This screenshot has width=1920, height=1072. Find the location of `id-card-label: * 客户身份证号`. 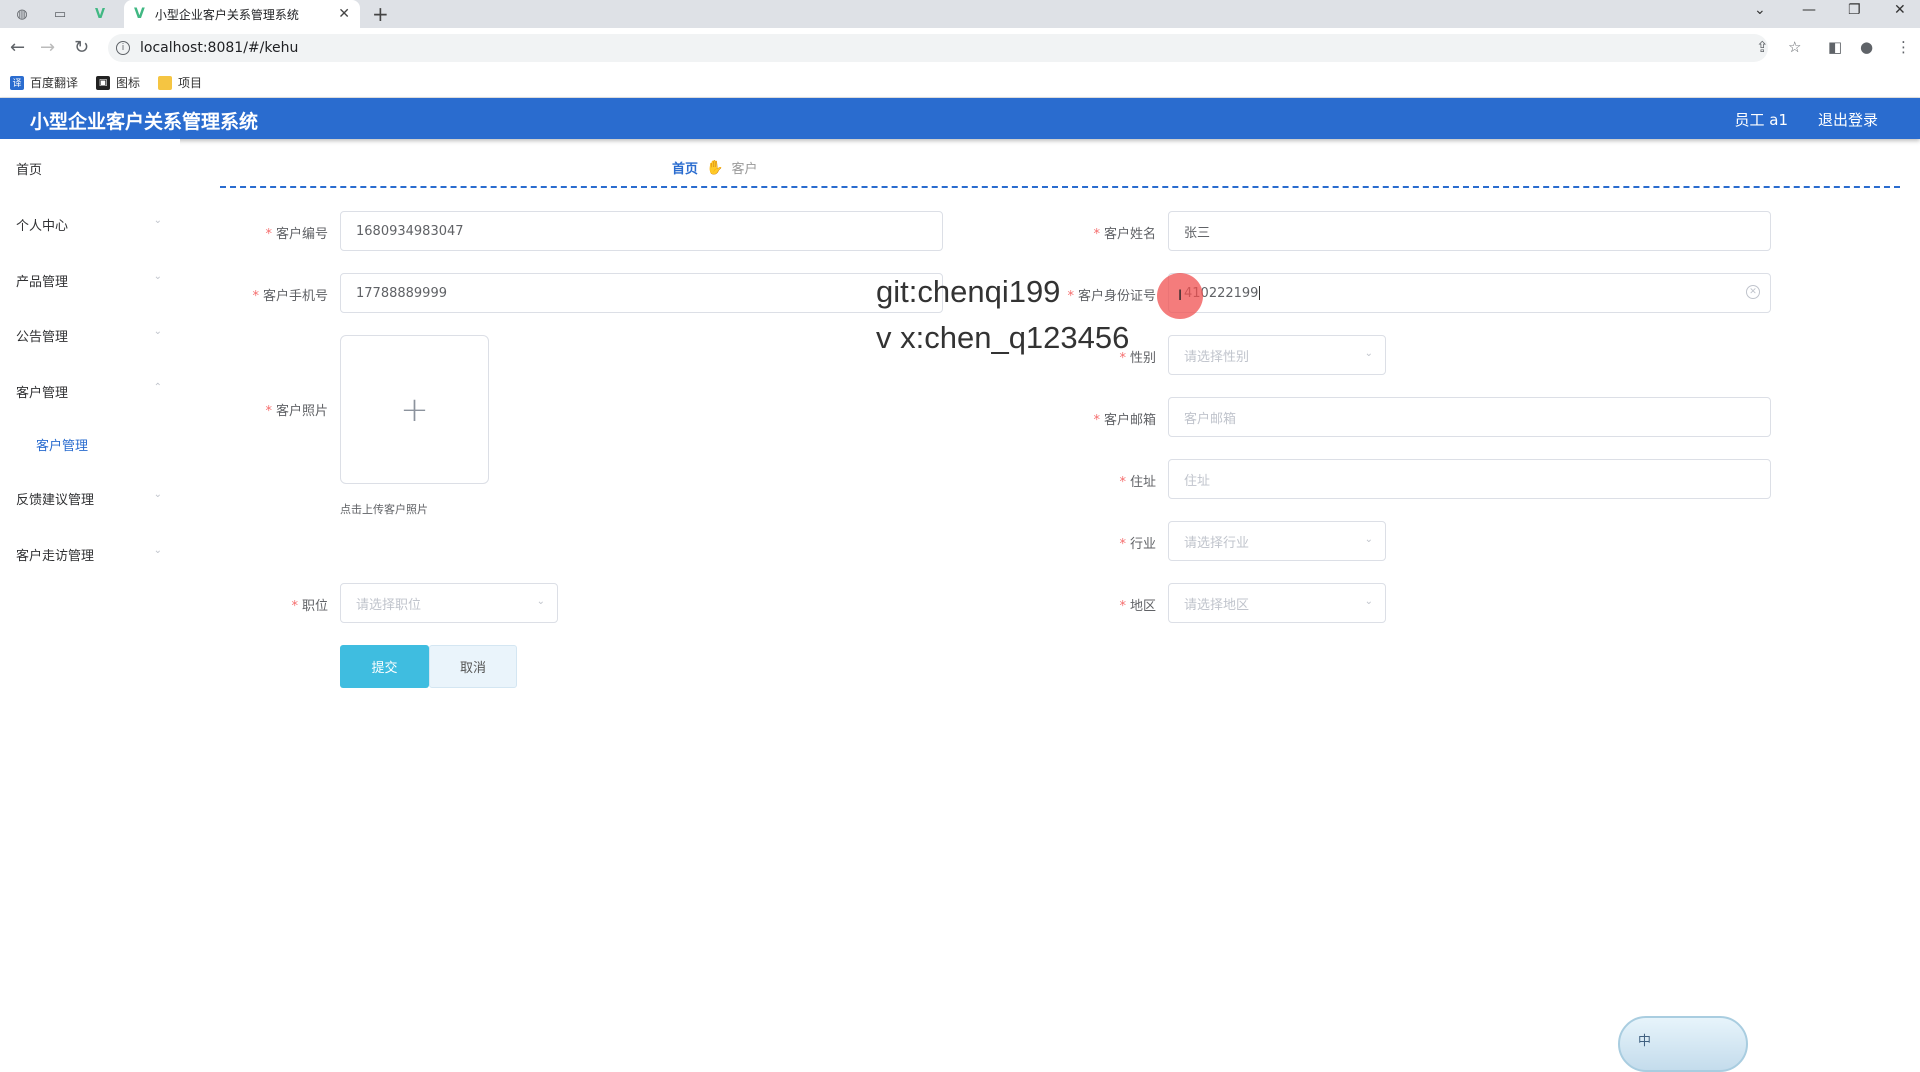

id-card-label: * 客户身份证号 is located at coordinates (1111, 296).